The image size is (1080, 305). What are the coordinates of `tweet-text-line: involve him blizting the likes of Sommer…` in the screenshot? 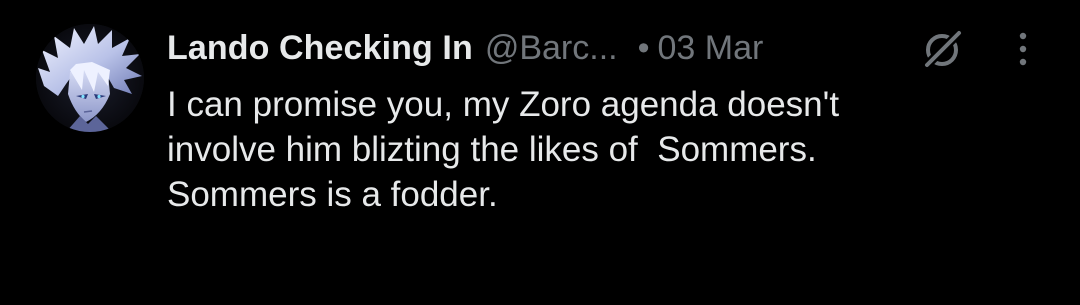 It's located at (492, 149).